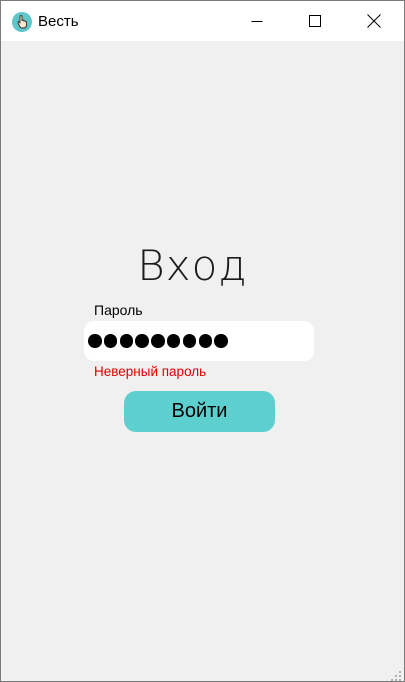 This screenshot has width=405, height=682. Describe the element at coordinates (58, 21) in the screenshot. I see `window-title: Весть` at that location.